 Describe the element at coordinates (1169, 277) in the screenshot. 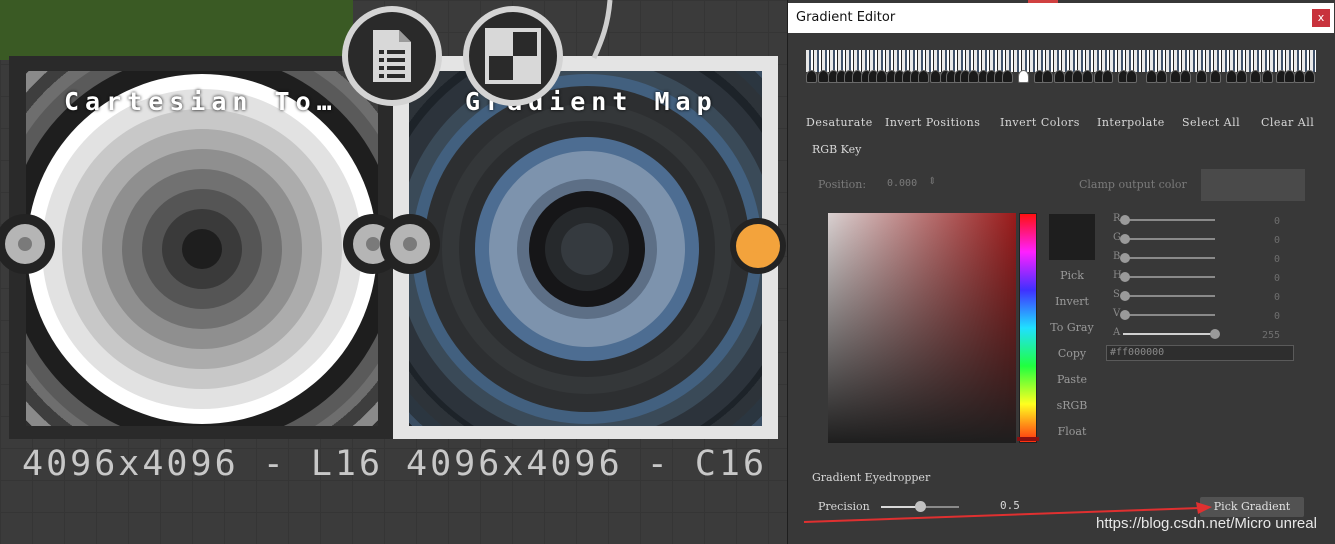

I see `channel-slider-h` at that location.